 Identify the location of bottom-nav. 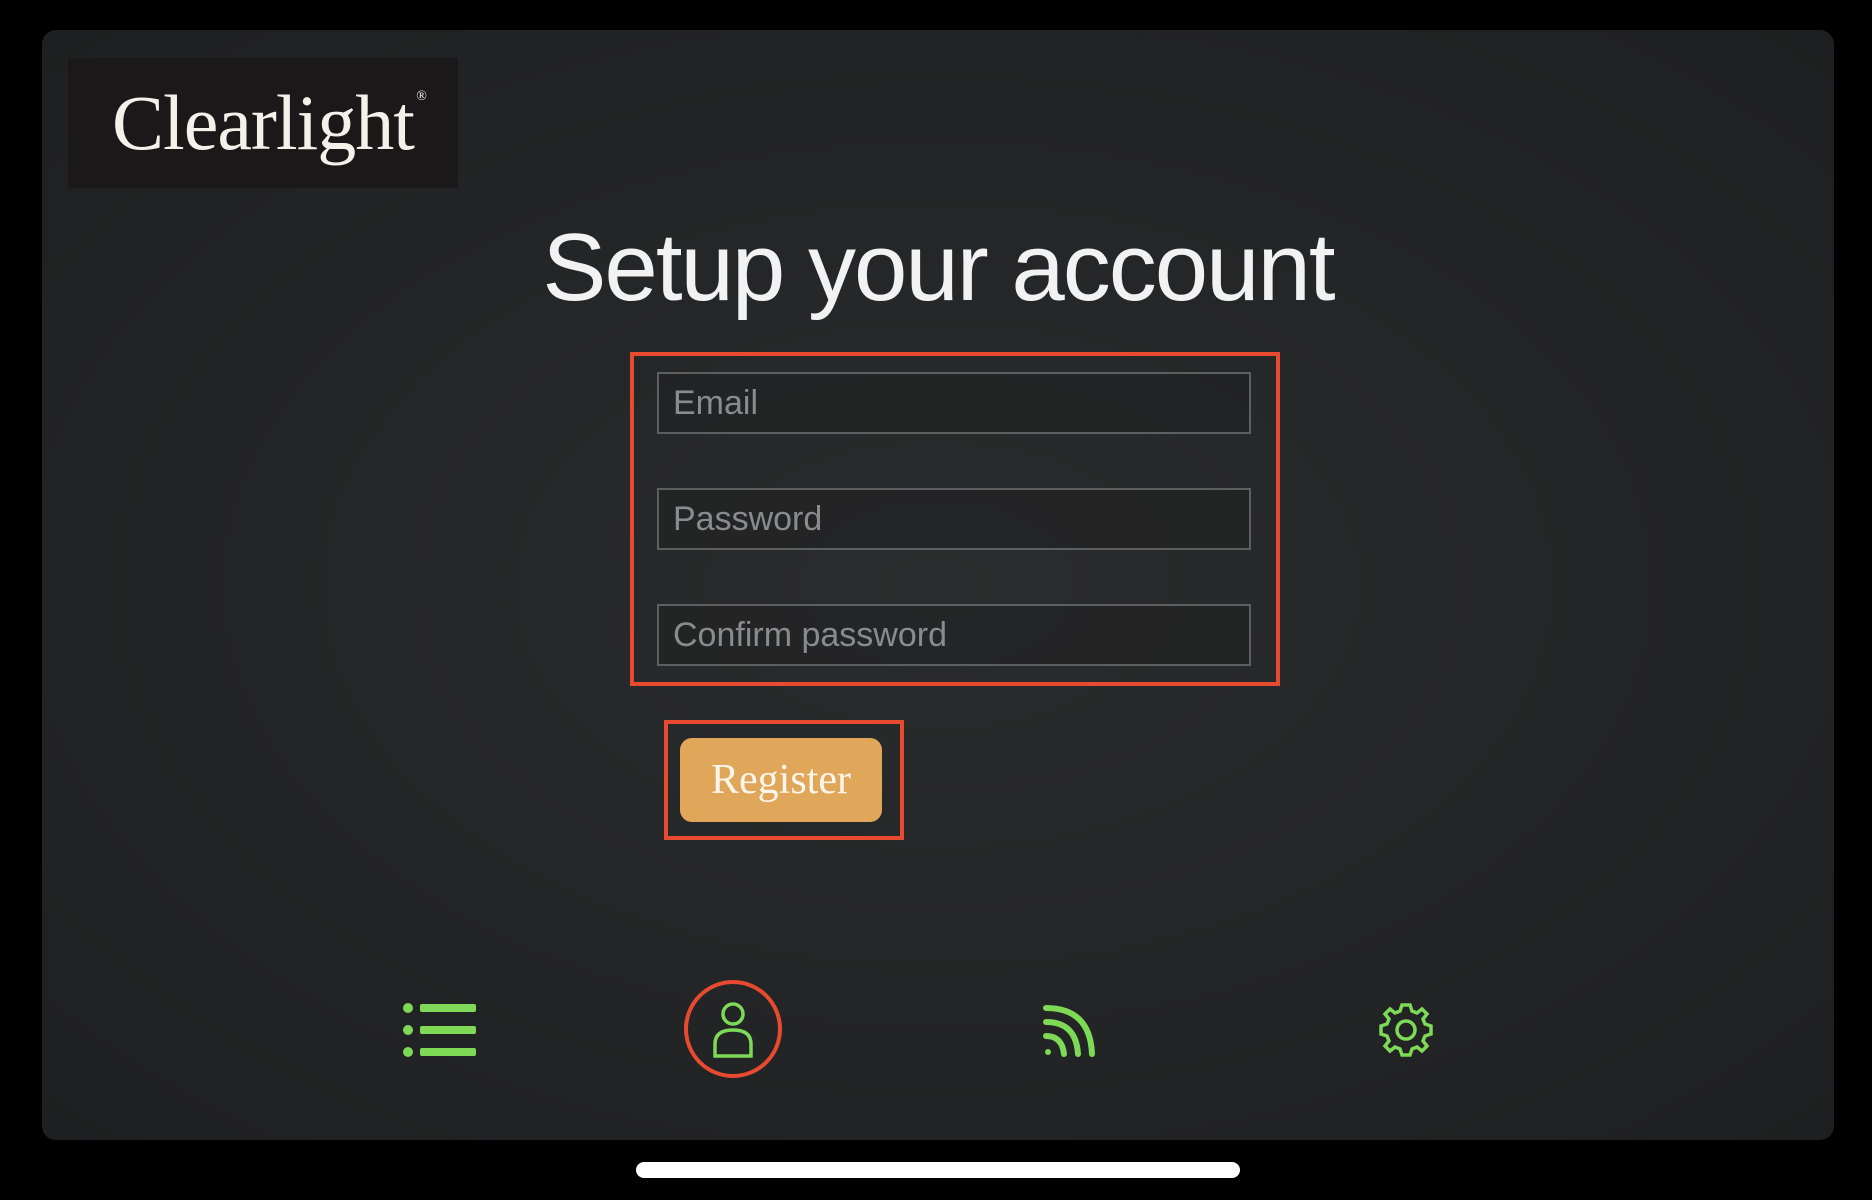
(938, 1030).